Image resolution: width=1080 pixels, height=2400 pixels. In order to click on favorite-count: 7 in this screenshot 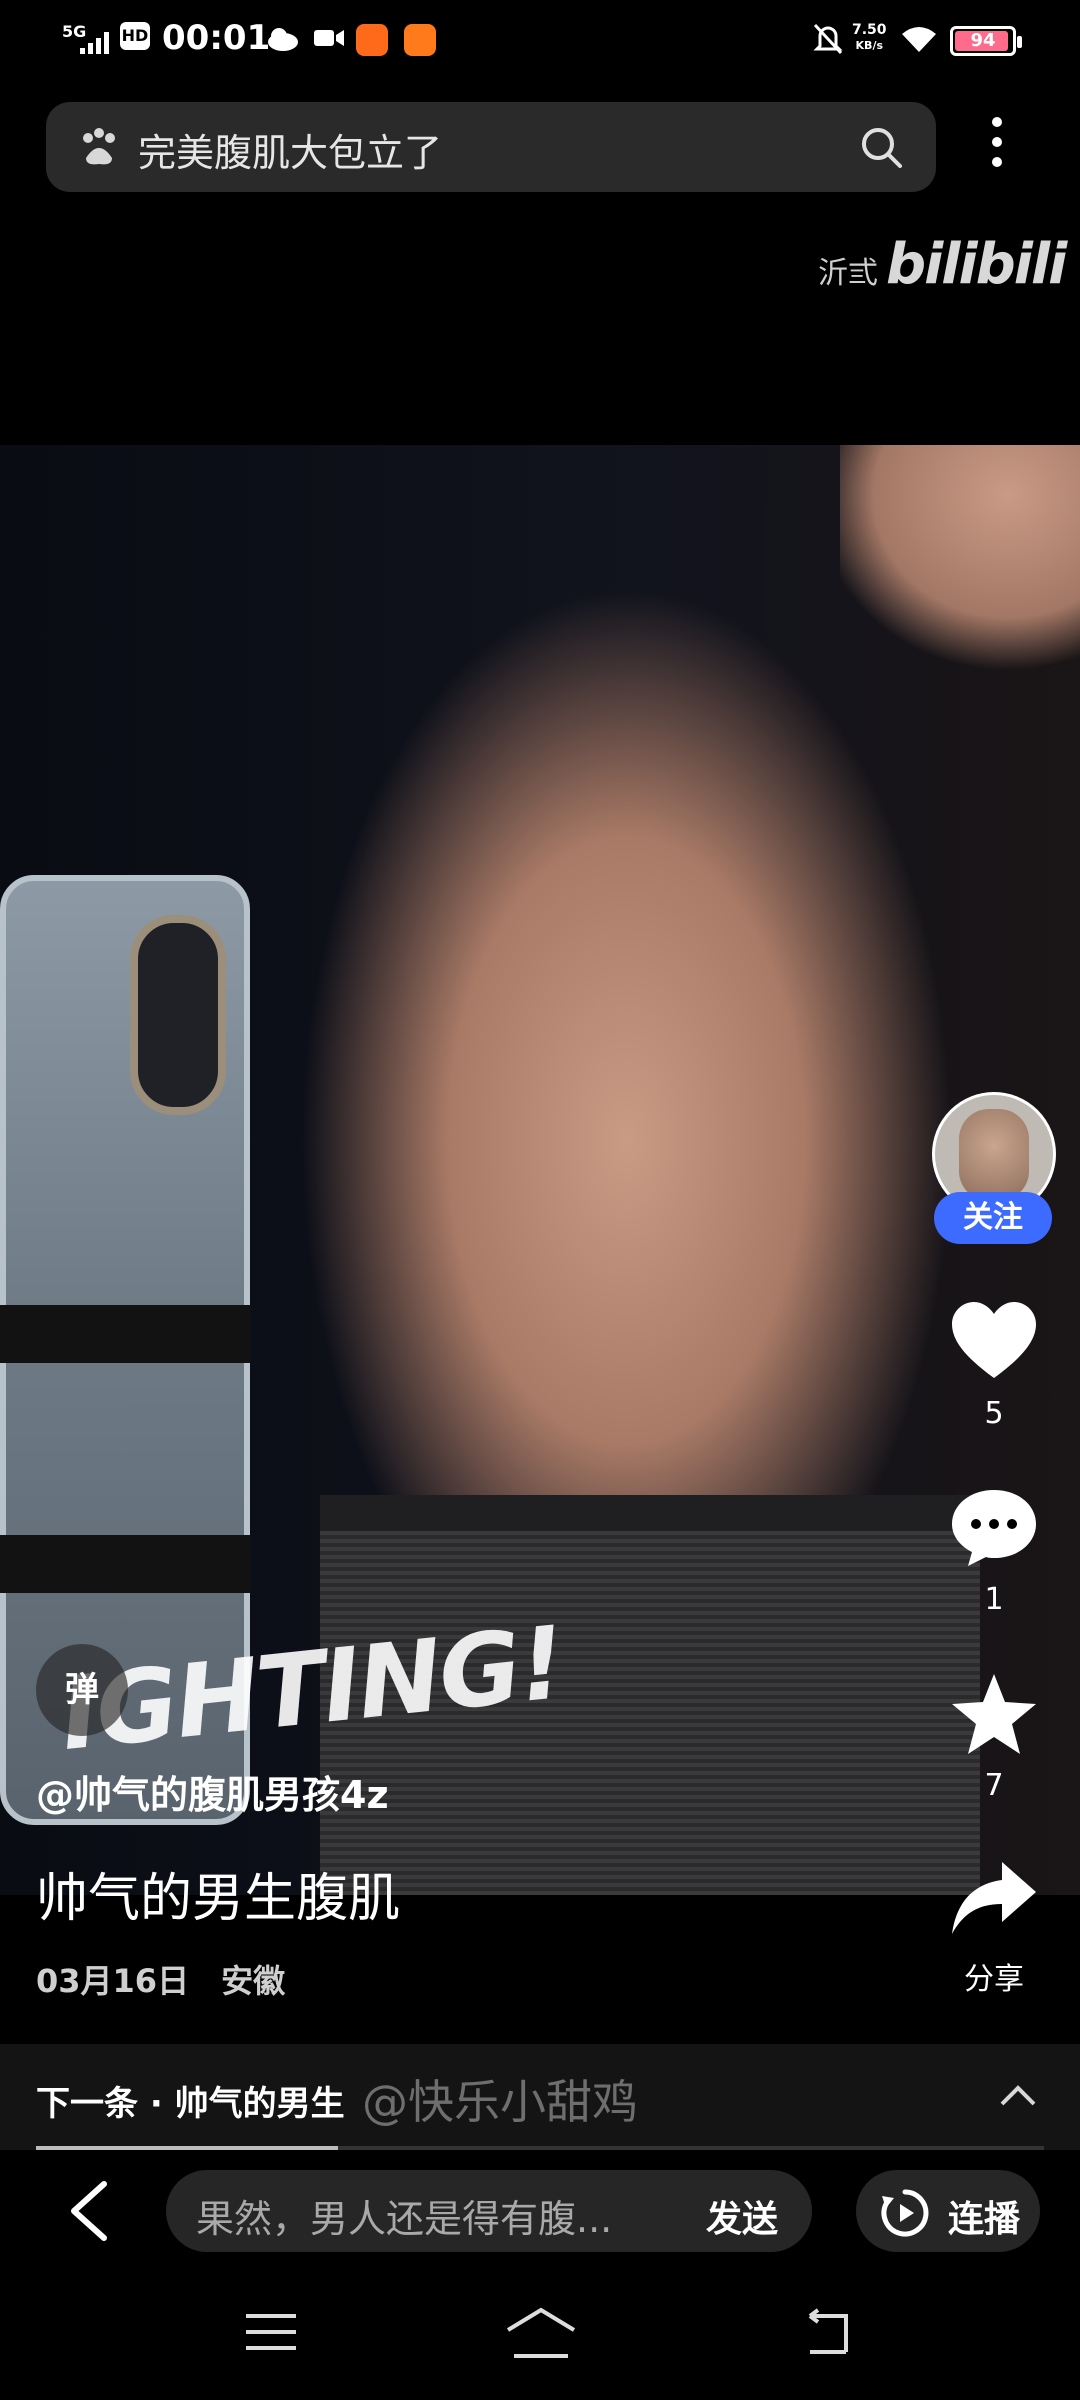, I will do `click(994, 1785)`.